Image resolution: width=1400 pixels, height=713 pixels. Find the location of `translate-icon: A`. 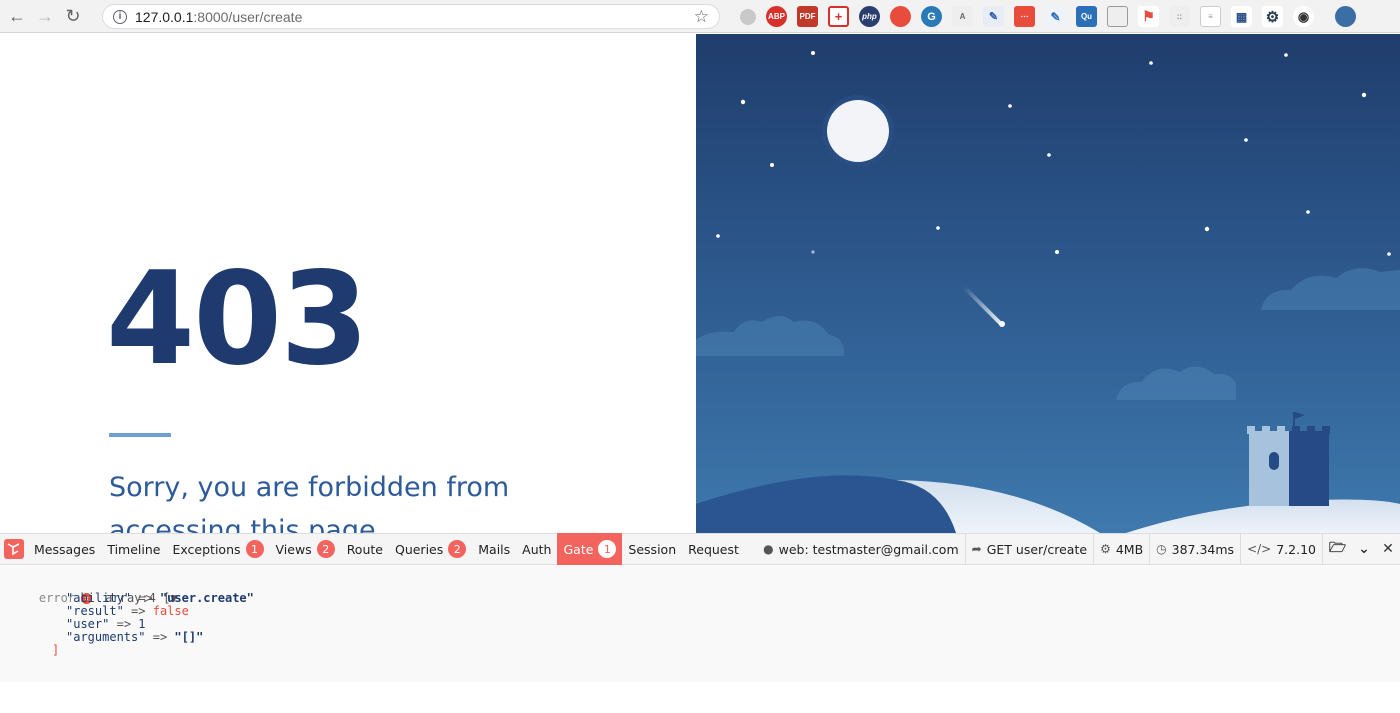

translate-icon: A is located at coordinates (962, 16).